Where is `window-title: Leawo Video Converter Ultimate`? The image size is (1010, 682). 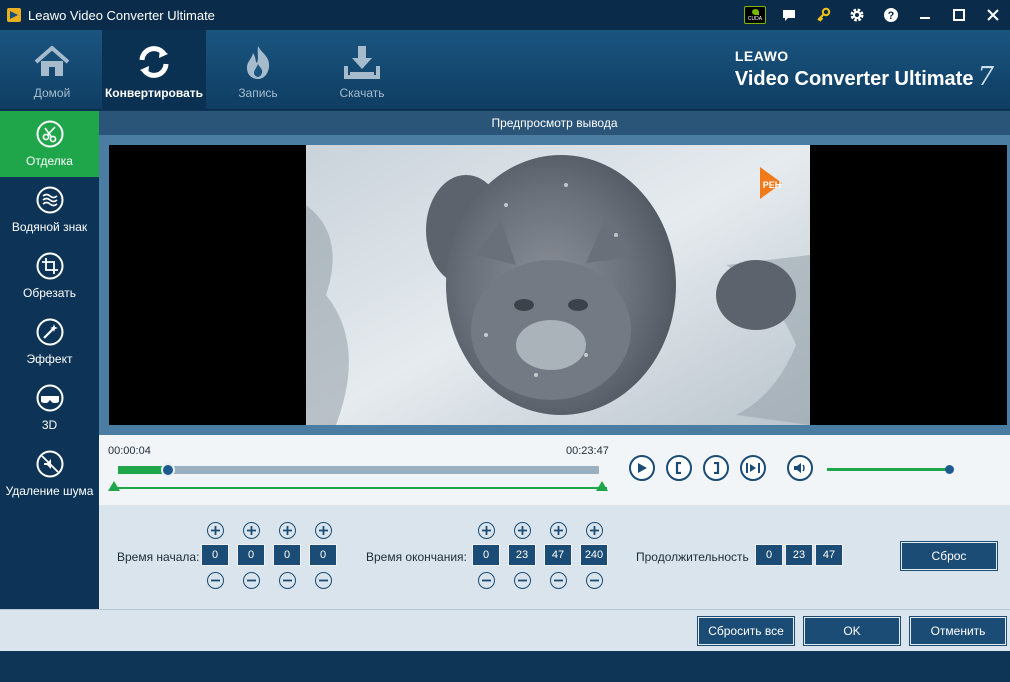
window-title: Leawo Video Converter Ultimate is located at coordinates (121, 15).